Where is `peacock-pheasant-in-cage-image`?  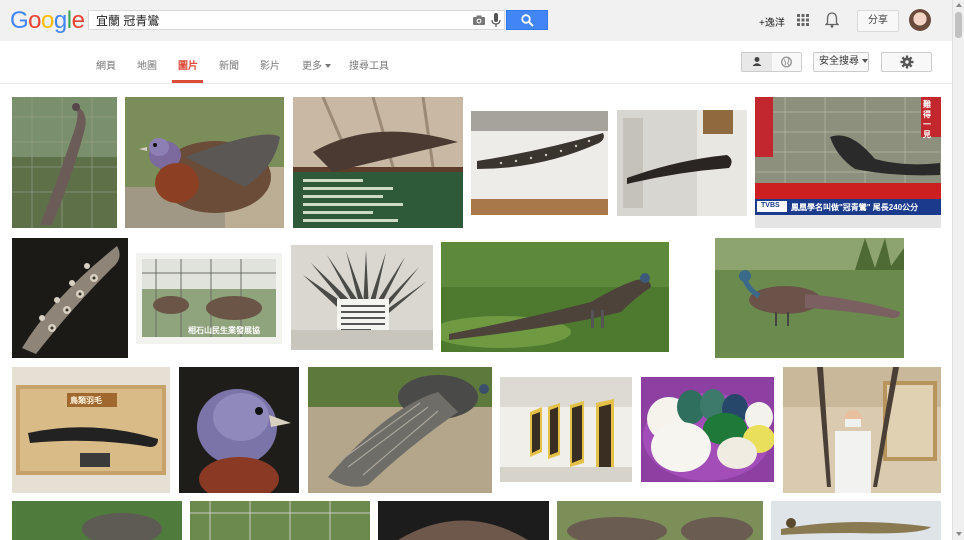 peacock-pheasant-in-cage-image is located at coordinates (64, 162).